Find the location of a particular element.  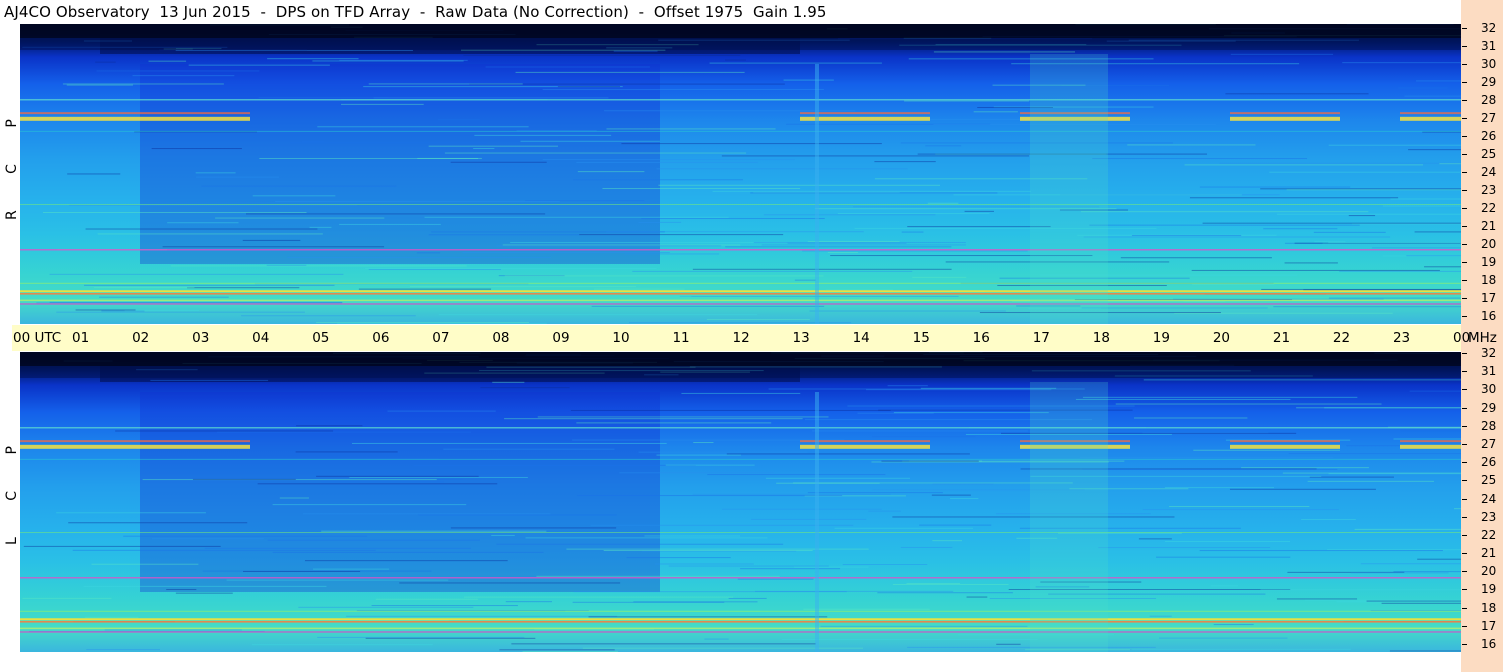

freq-tick-label: 29 is located at coordinates (1489, 82).